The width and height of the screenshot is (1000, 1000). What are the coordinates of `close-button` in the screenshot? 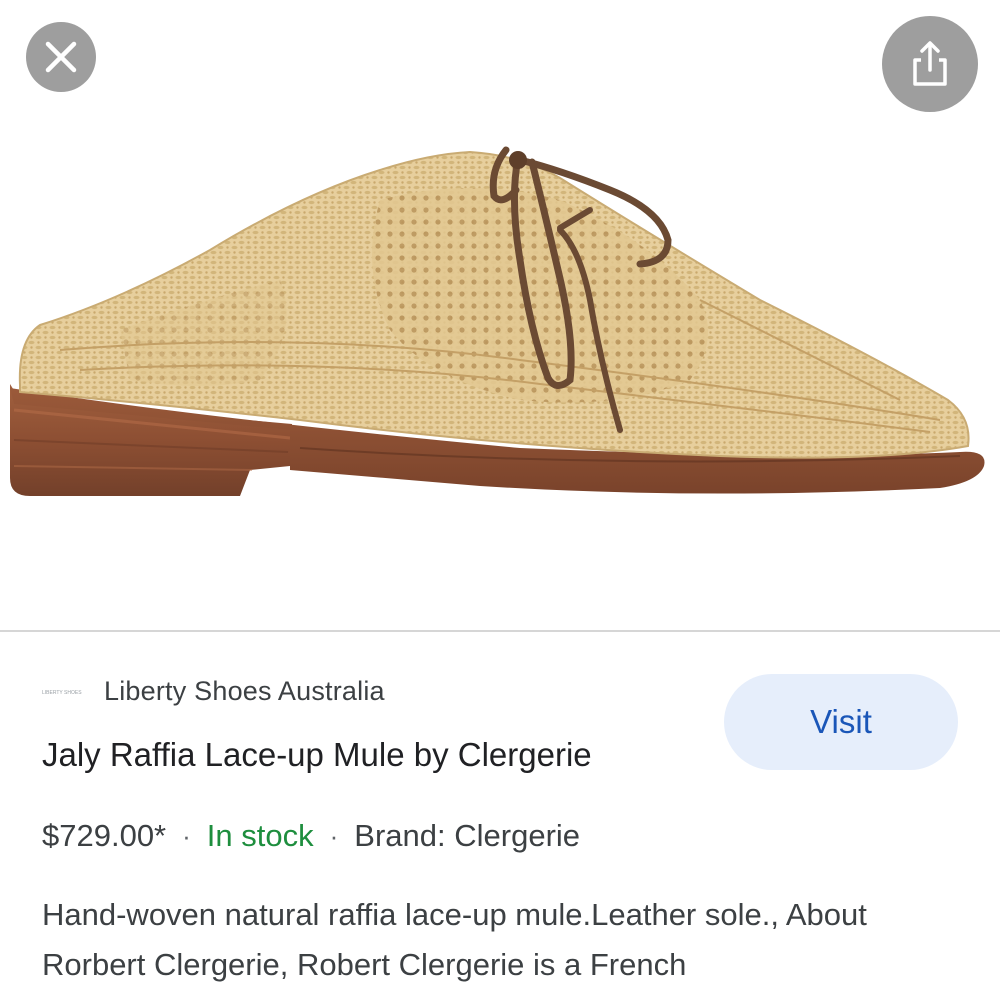 It's located at (61, 57).